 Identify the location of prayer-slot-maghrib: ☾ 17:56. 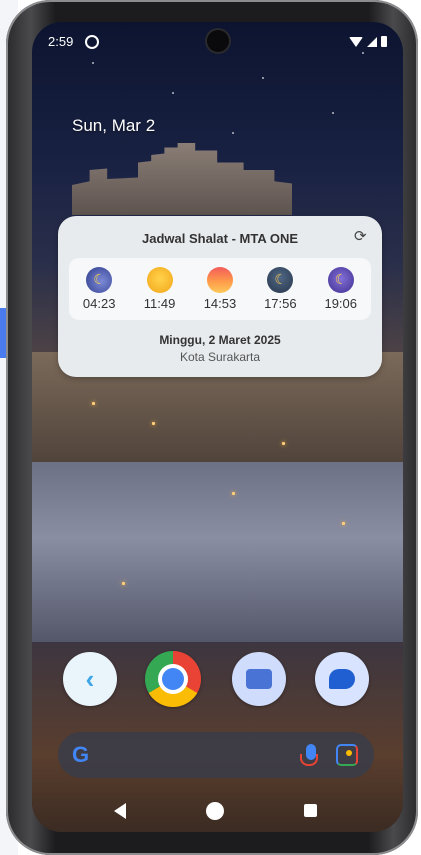
(280, 289).